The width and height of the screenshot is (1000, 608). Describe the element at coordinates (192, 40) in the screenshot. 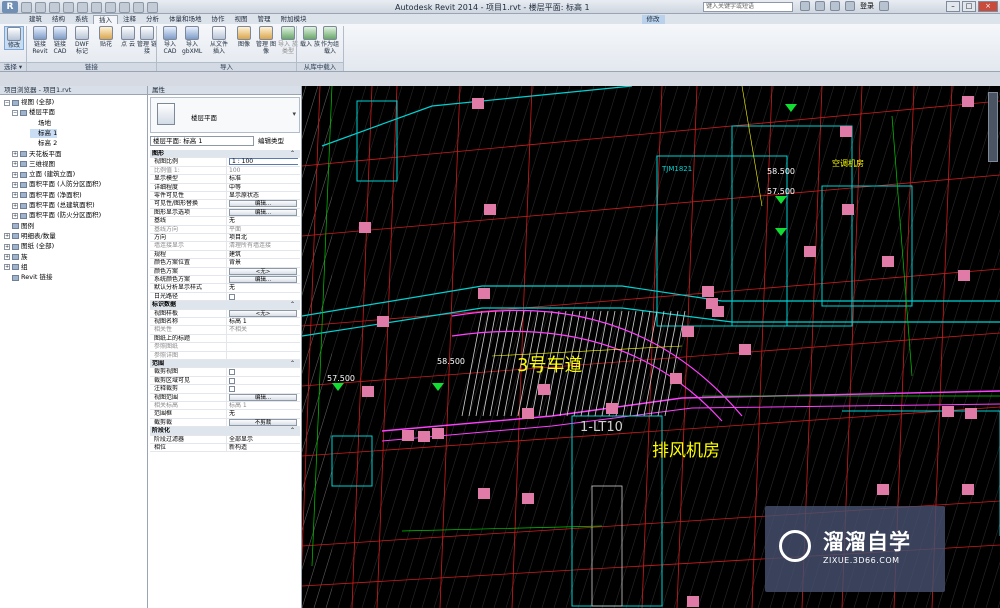

I see `ribbon-button-8: 导入 gbXML` at that location.